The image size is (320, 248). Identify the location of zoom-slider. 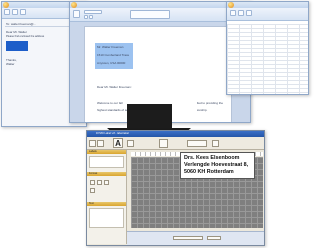
(188, 238).